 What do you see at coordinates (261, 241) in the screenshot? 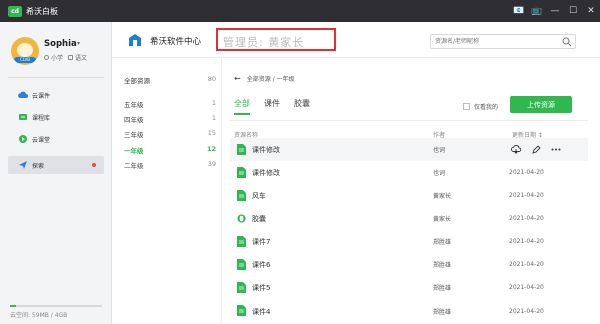
I see `file-name: 课件7` at bounding box center [261, 241].